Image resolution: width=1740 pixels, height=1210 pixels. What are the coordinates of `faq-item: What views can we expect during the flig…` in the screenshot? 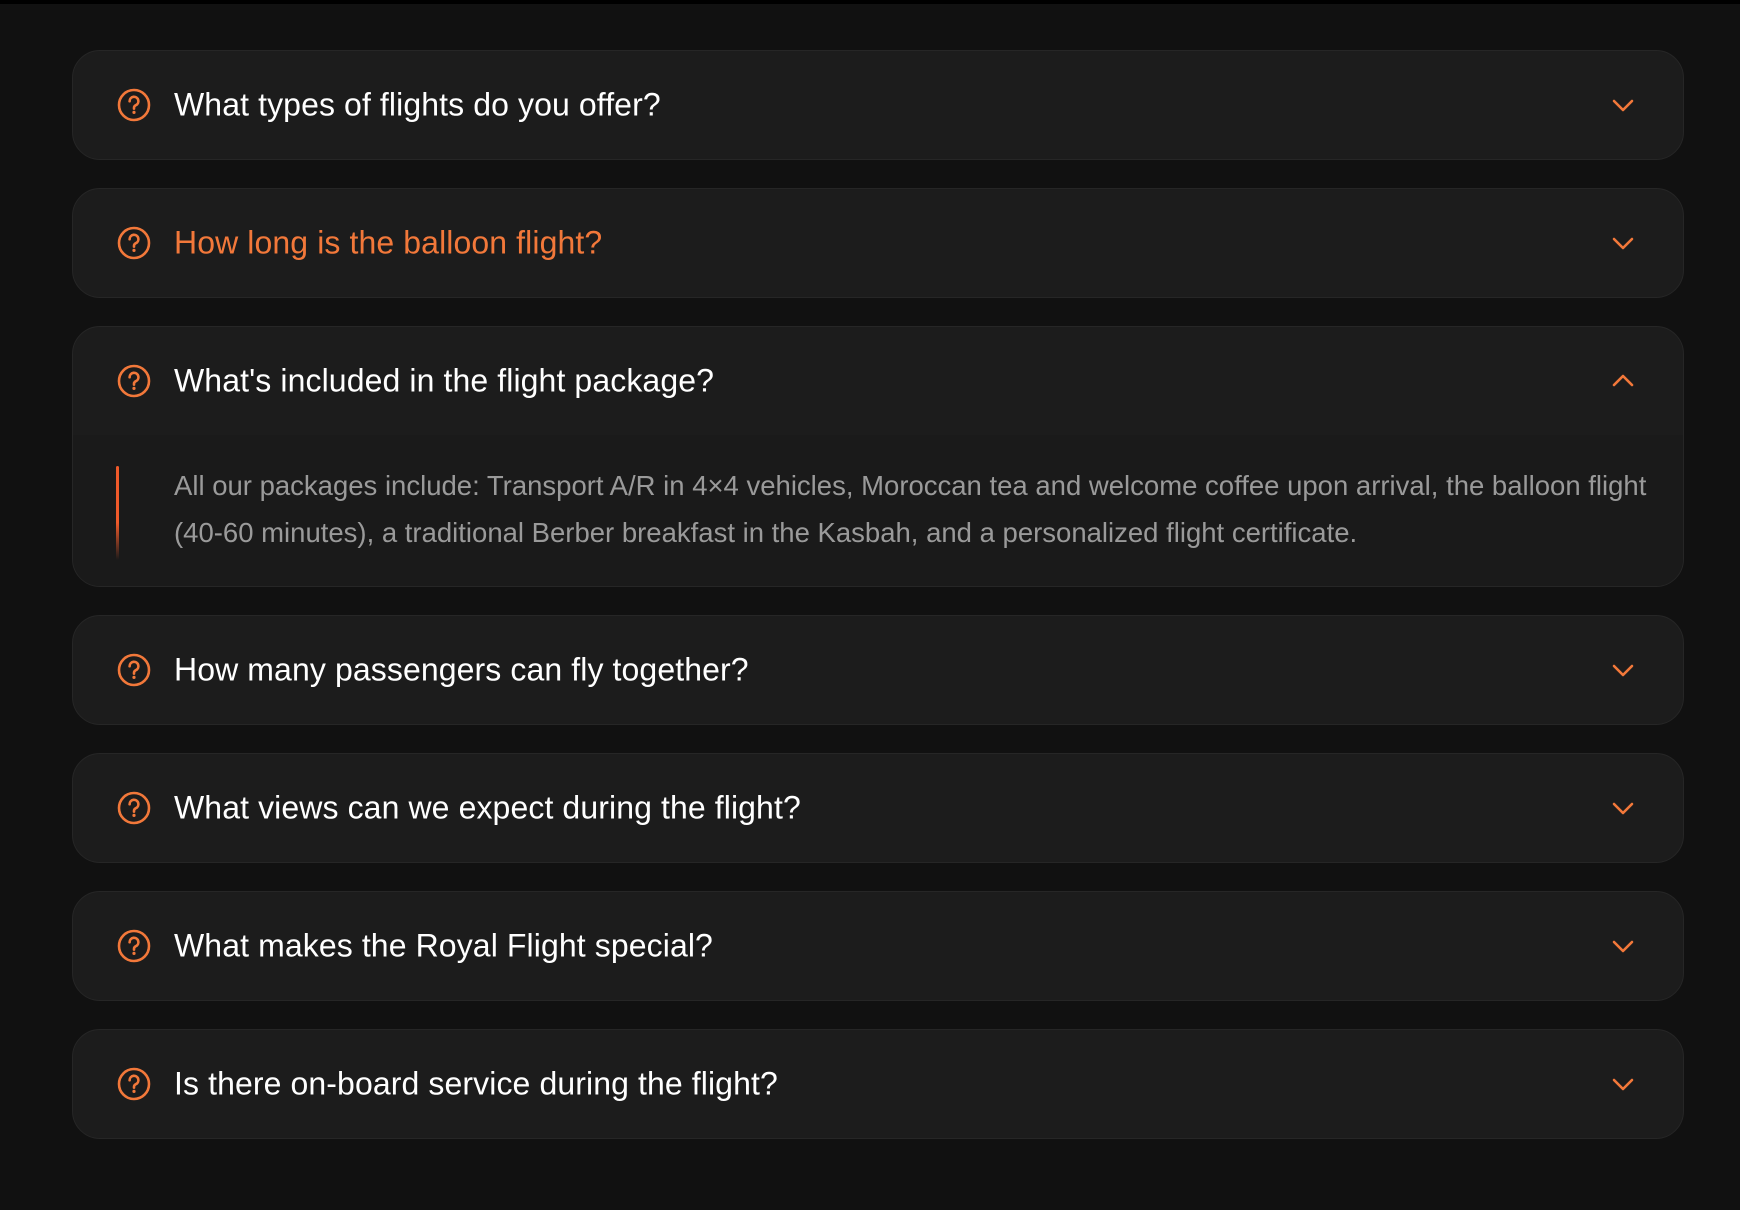 It's located at (878, 808).